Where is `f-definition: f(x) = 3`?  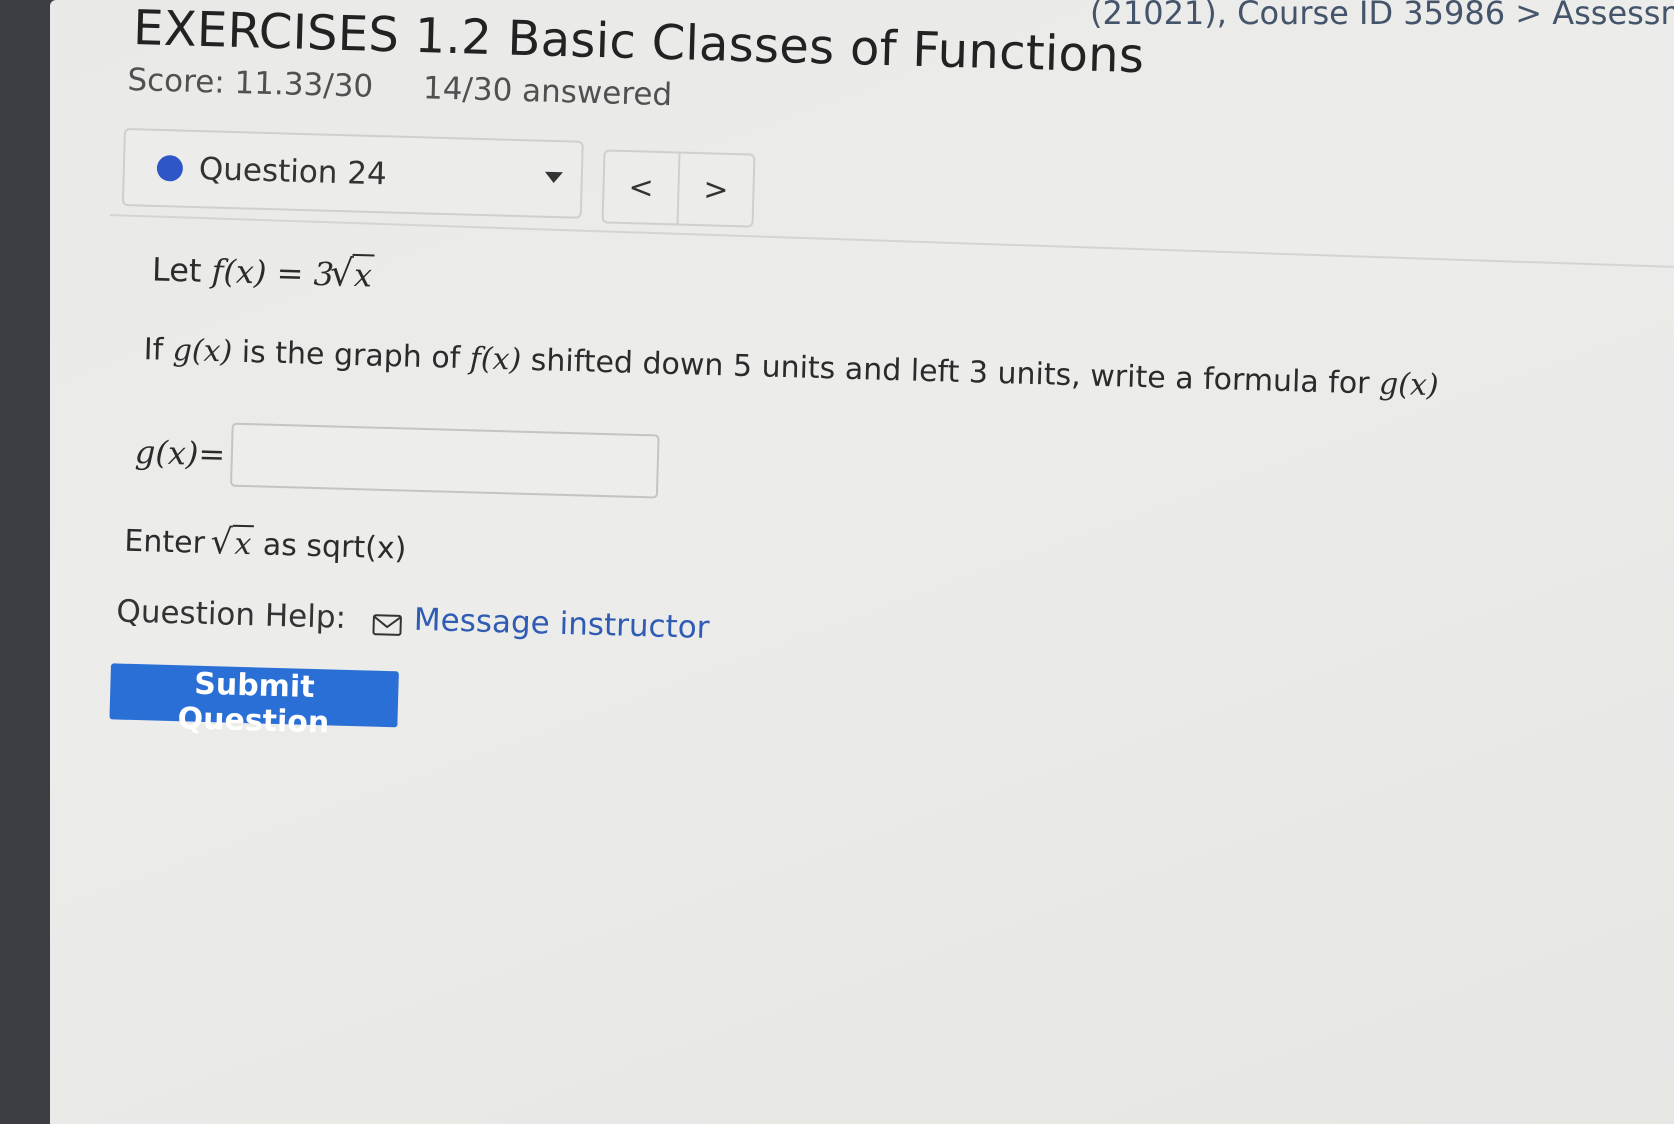 f-definition: f(x) = 3 is located at coordinates (273, 273).